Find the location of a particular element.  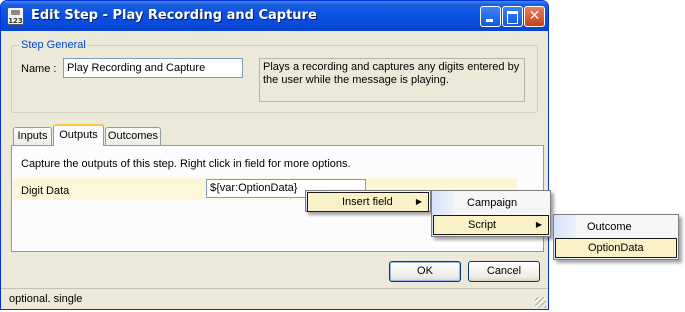

menu-item-campaign: Campaign is located at coordinates (491, 203).